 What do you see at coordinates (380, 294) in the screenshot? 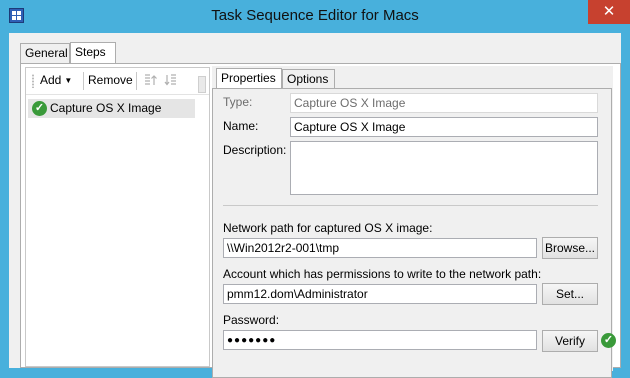
I see `account-input: pmm12.dom\Administrator` at bounding box center [380, 294].